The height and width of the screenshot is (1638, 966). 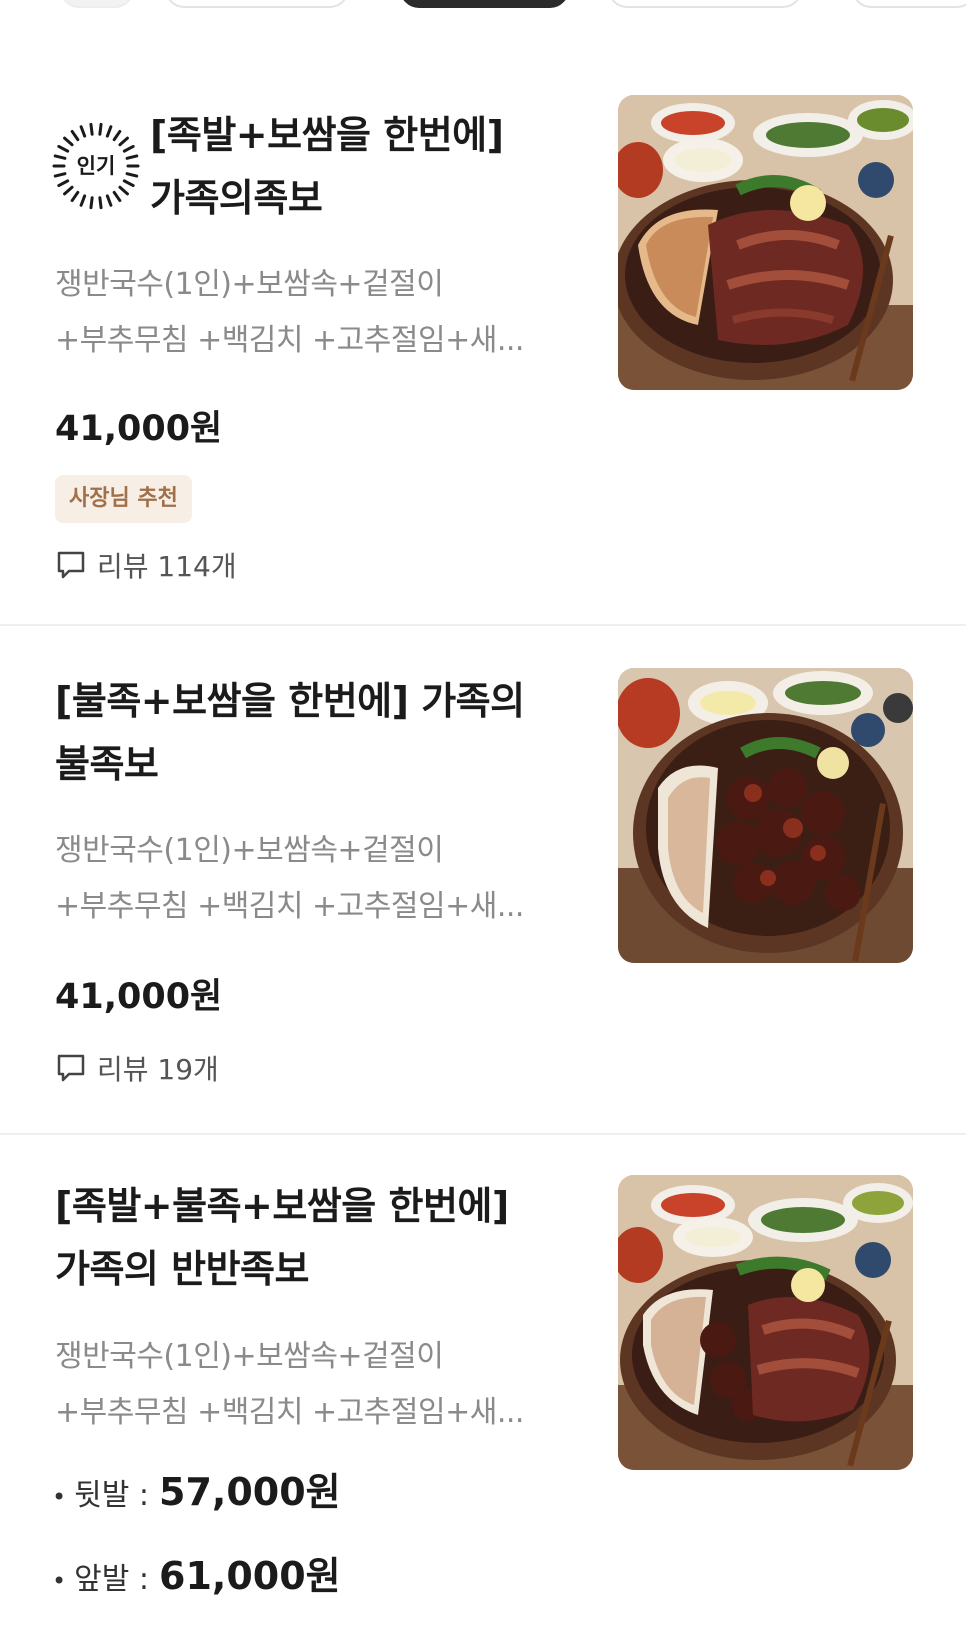 I want to click on menu-item-title: [족발+불족+보쌈을 한번에] 가족의 반반족보, so click(x=282, y=1238).